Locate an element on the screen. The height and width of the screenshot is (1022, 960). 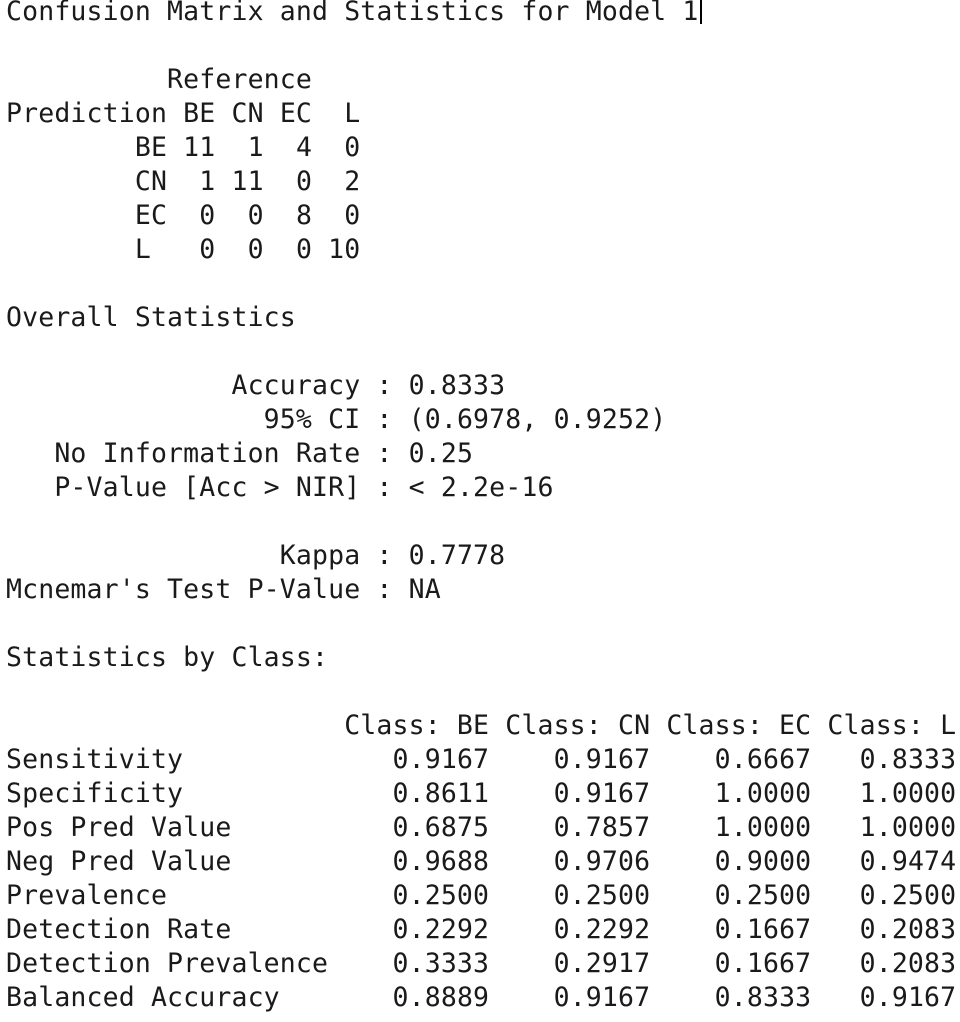
class-column-header: Class: L is located at coordinates (892, 725).